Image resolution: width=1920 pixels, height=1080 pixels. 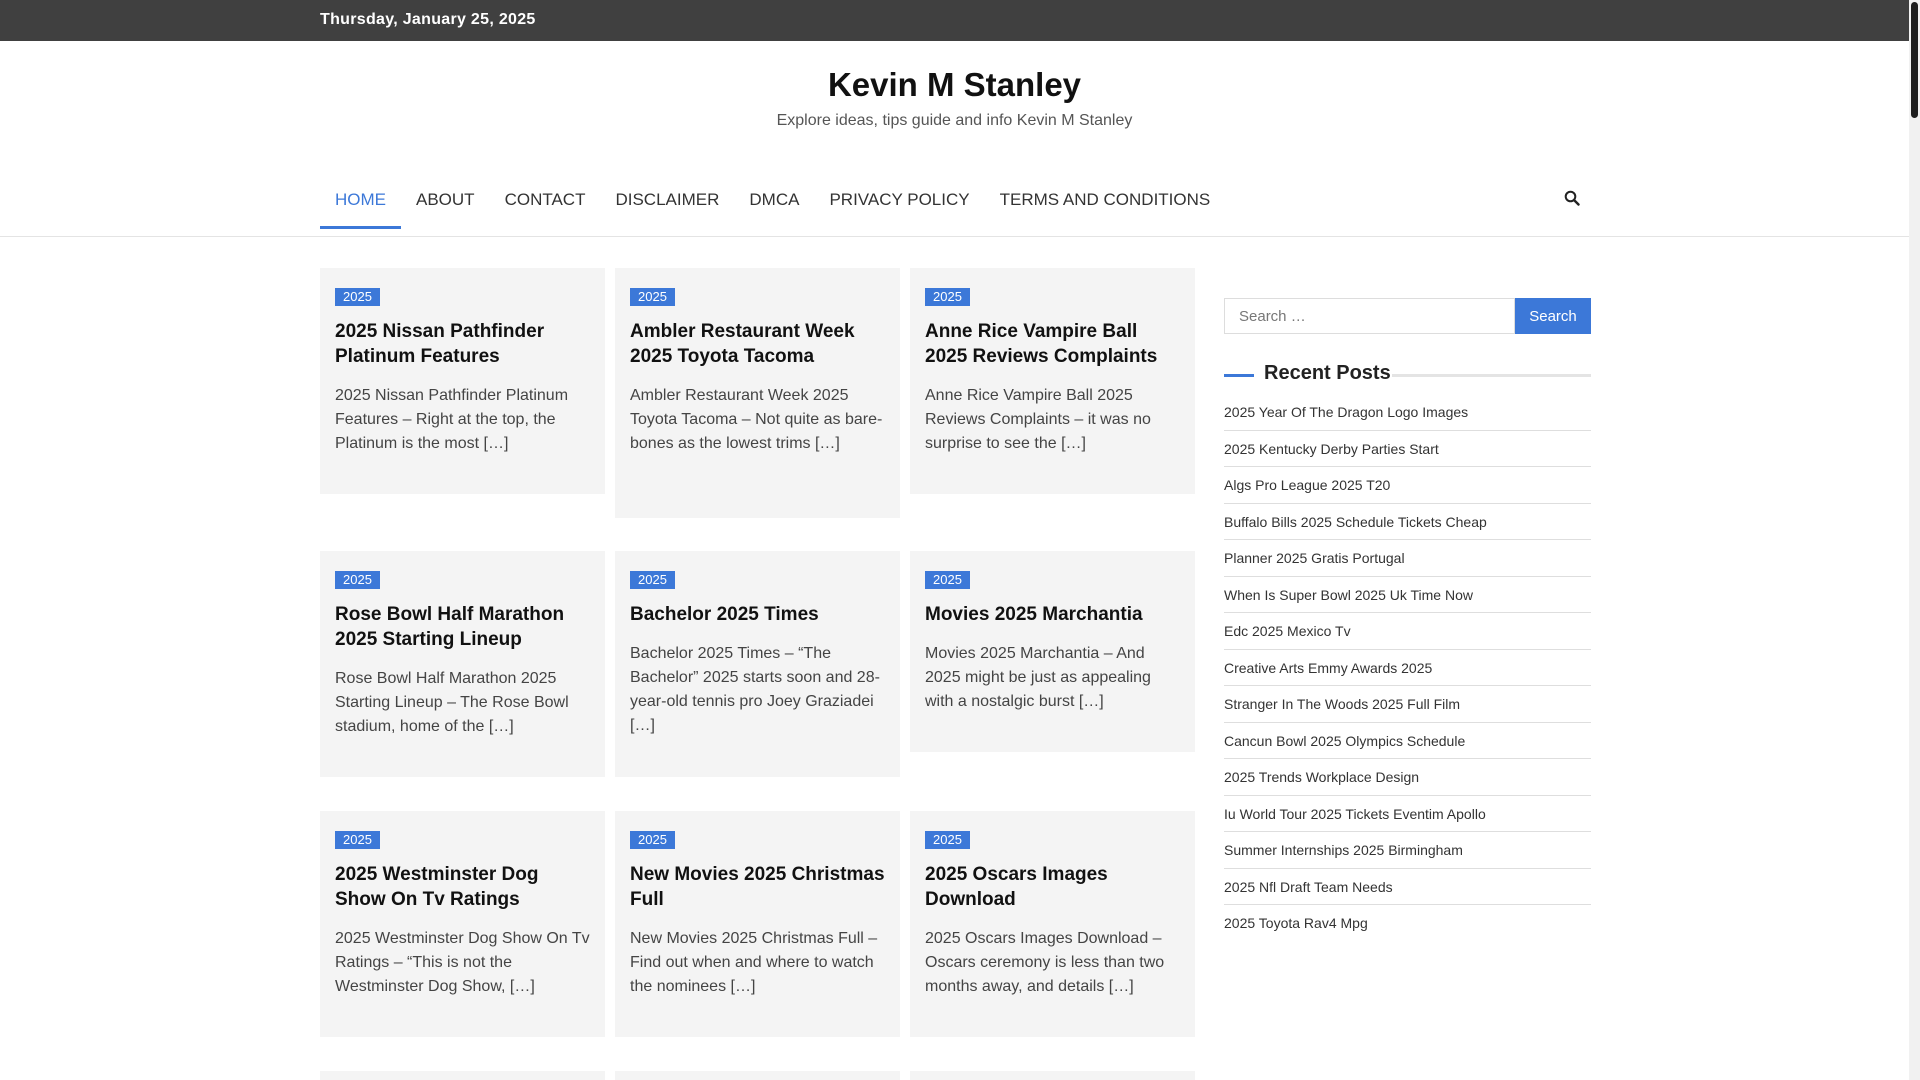 What do you see at coordinates (428, 19) in the screenshot?
I see `current-date: Thursday, January 25, 2025` at bounding box center [428, 19].